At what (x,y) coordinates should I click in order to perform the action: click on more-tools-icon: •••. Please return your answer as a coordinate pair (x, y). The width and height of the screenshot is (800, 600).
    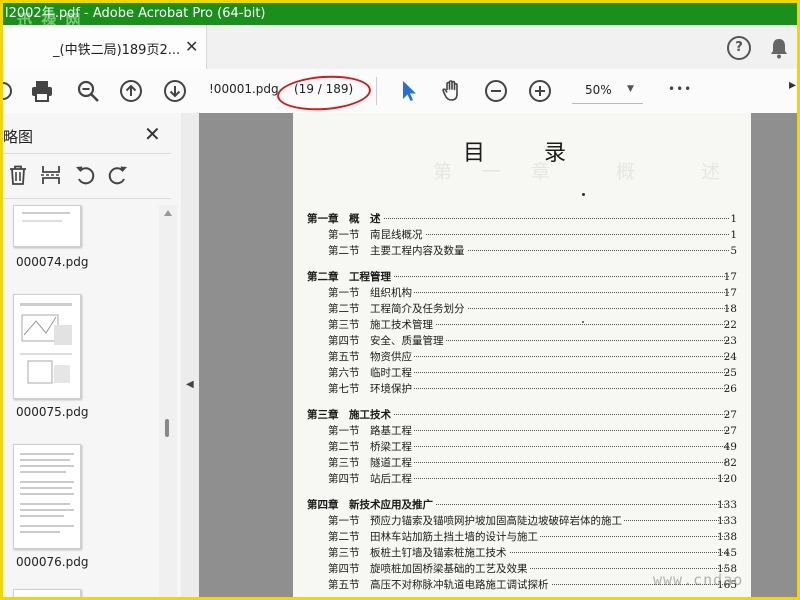
    Looking at the image, I should click on (680, 89).